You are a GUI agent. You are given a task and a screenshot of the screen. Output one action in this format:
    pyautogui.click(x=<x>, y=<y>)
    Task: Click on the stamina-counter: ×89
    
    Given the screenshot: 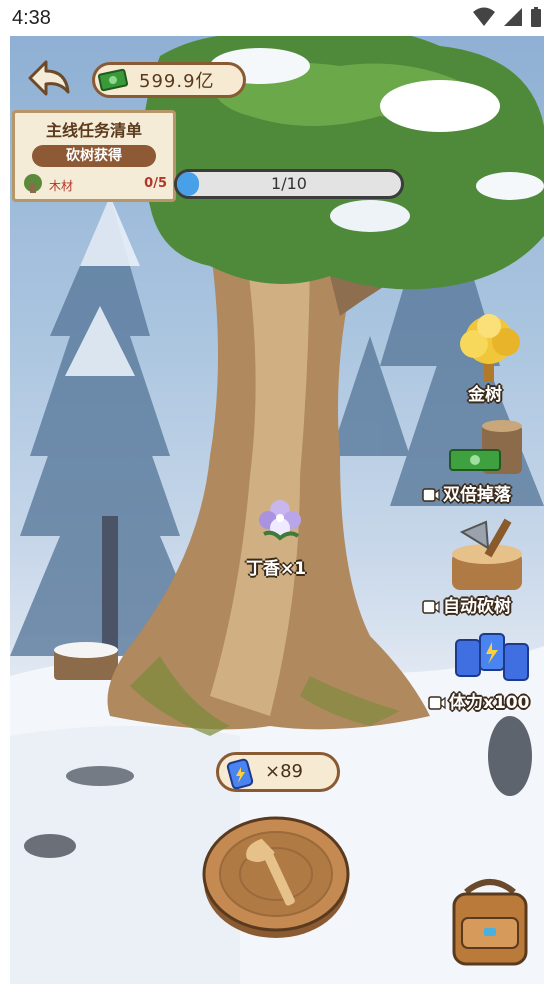 What is the action you would take?
    pyautogui.click(x=278, y=772)
    